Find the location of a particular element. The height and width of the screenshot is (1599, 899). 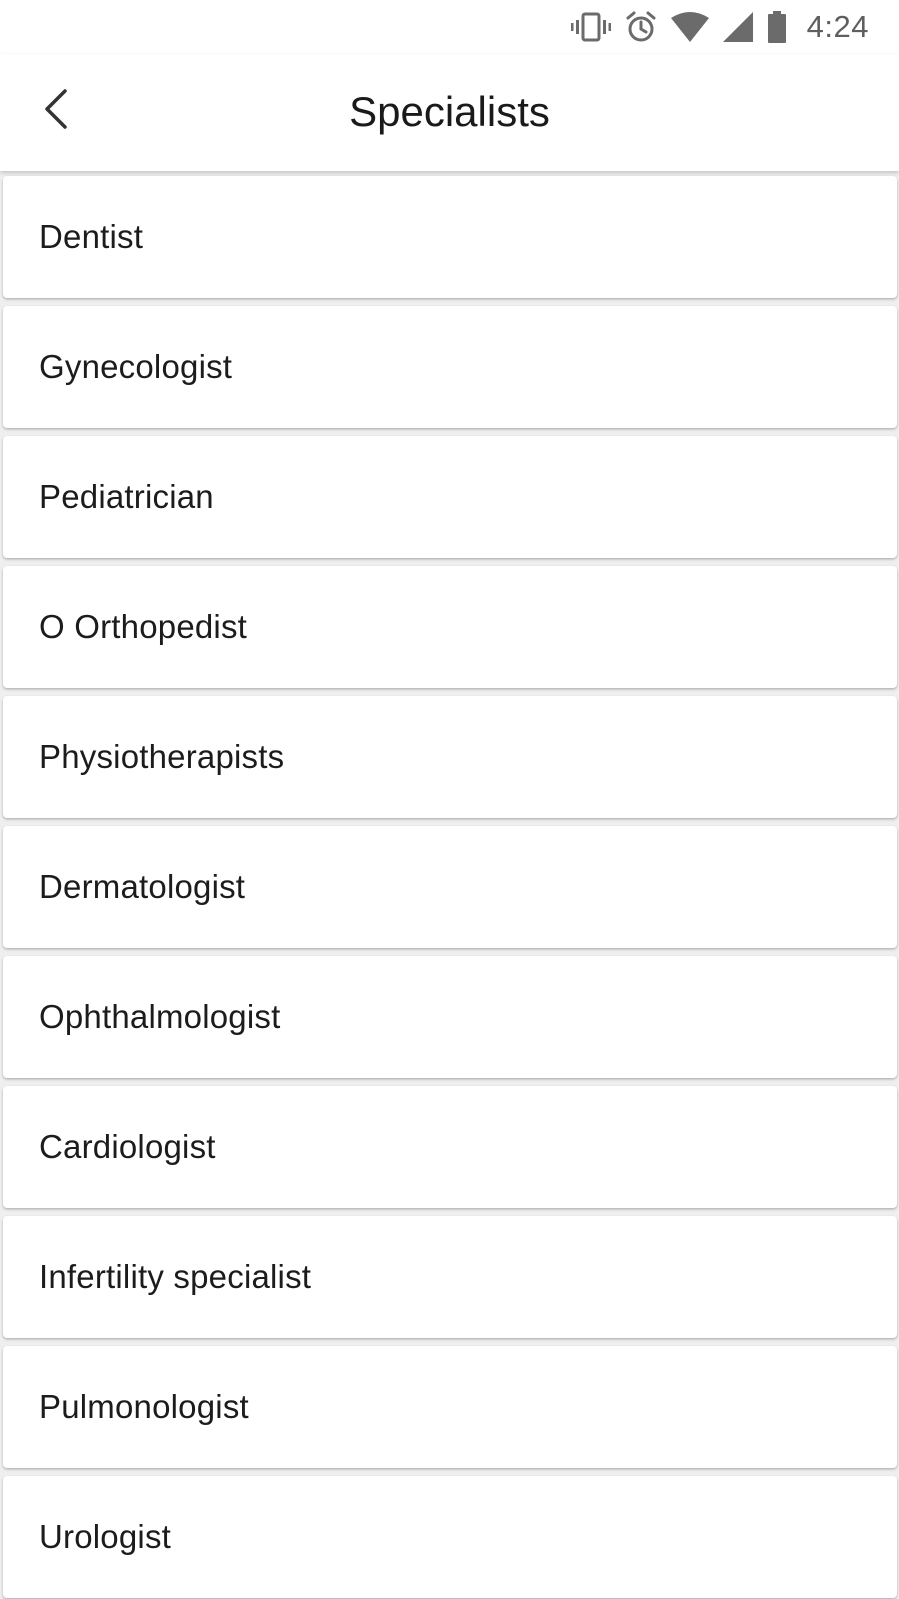

list-item-label: Gynecologist is located at coordinates (136, 366).